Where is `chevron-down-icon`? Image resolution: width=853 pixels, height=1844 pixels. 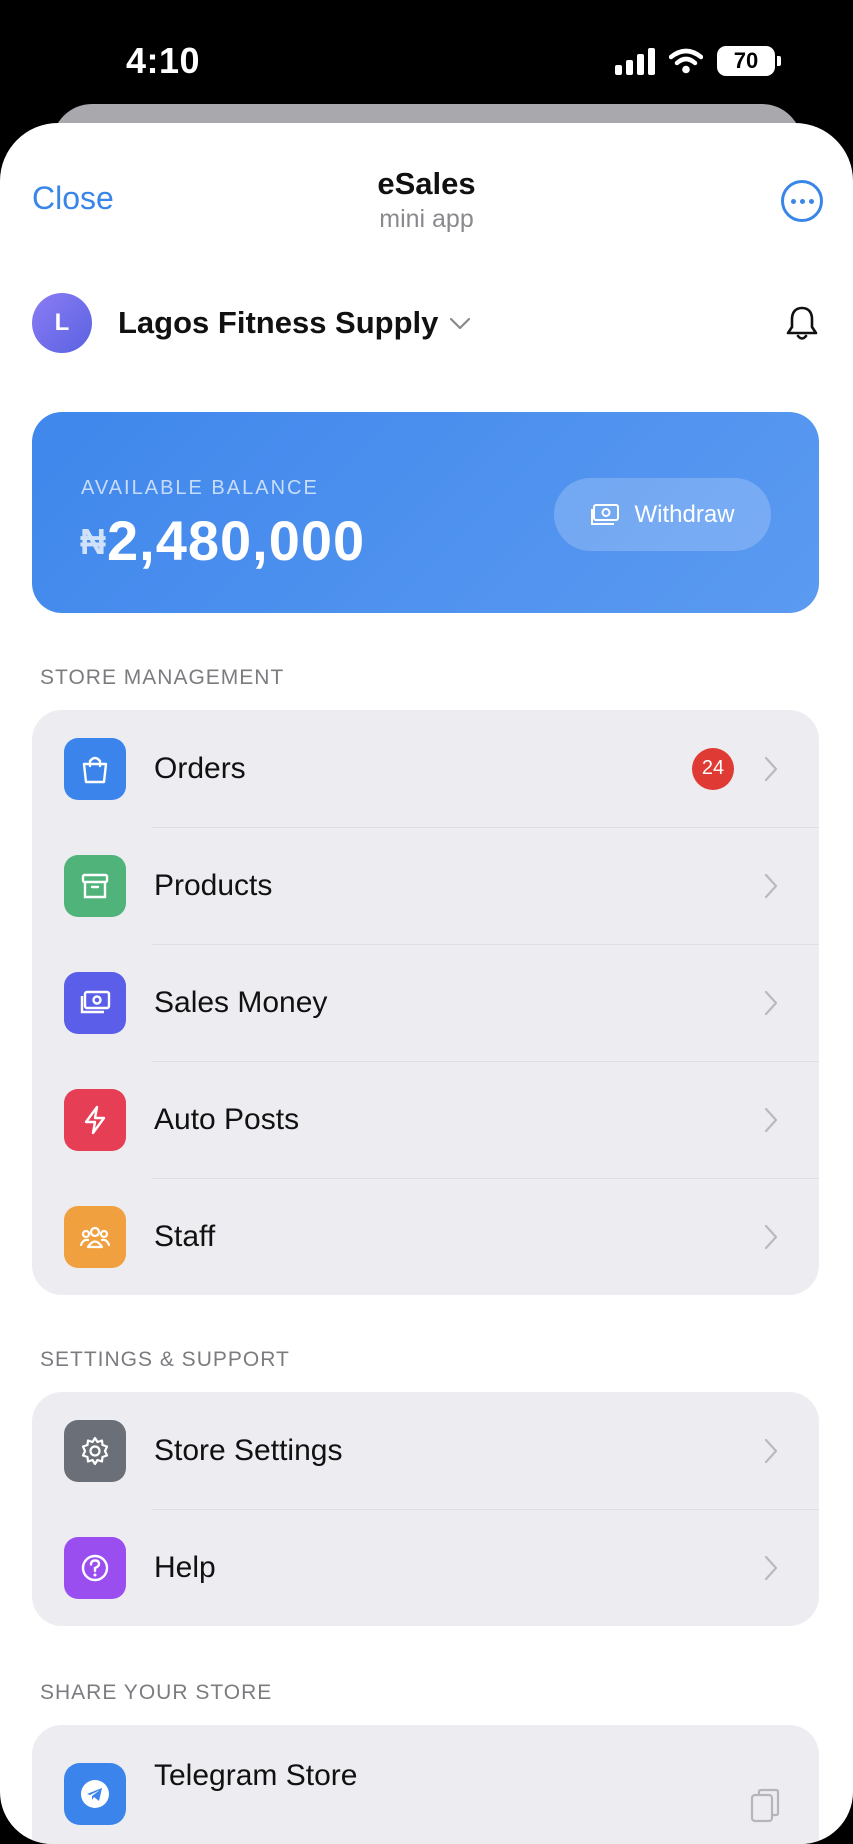
chevron-down-icon is located at coordinates (460, 323).